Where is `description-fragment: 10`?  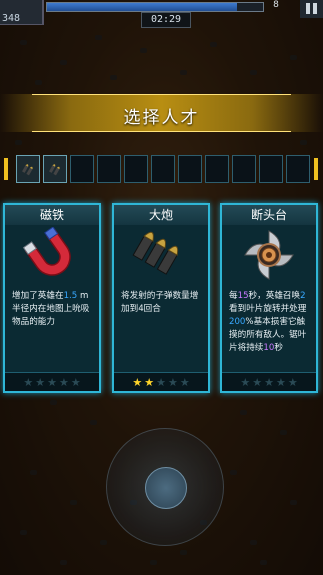 description-fragment: 10 is located at coordinates (269, 348).